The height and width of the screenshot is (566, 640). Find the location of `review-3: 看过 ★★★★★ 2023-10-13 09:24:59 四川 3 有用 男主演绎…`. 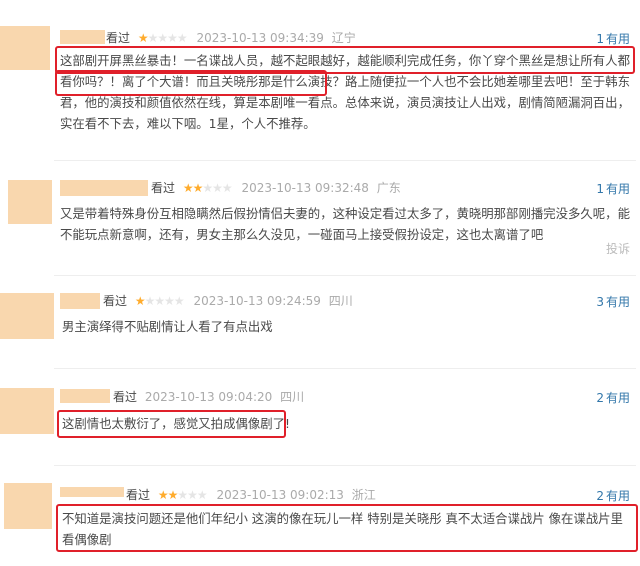

review-3: 看过 ★★★★★ 2023-10-13 09:24:59 四川 3 有用 男主演绎… is located at coordinates (320, 320).